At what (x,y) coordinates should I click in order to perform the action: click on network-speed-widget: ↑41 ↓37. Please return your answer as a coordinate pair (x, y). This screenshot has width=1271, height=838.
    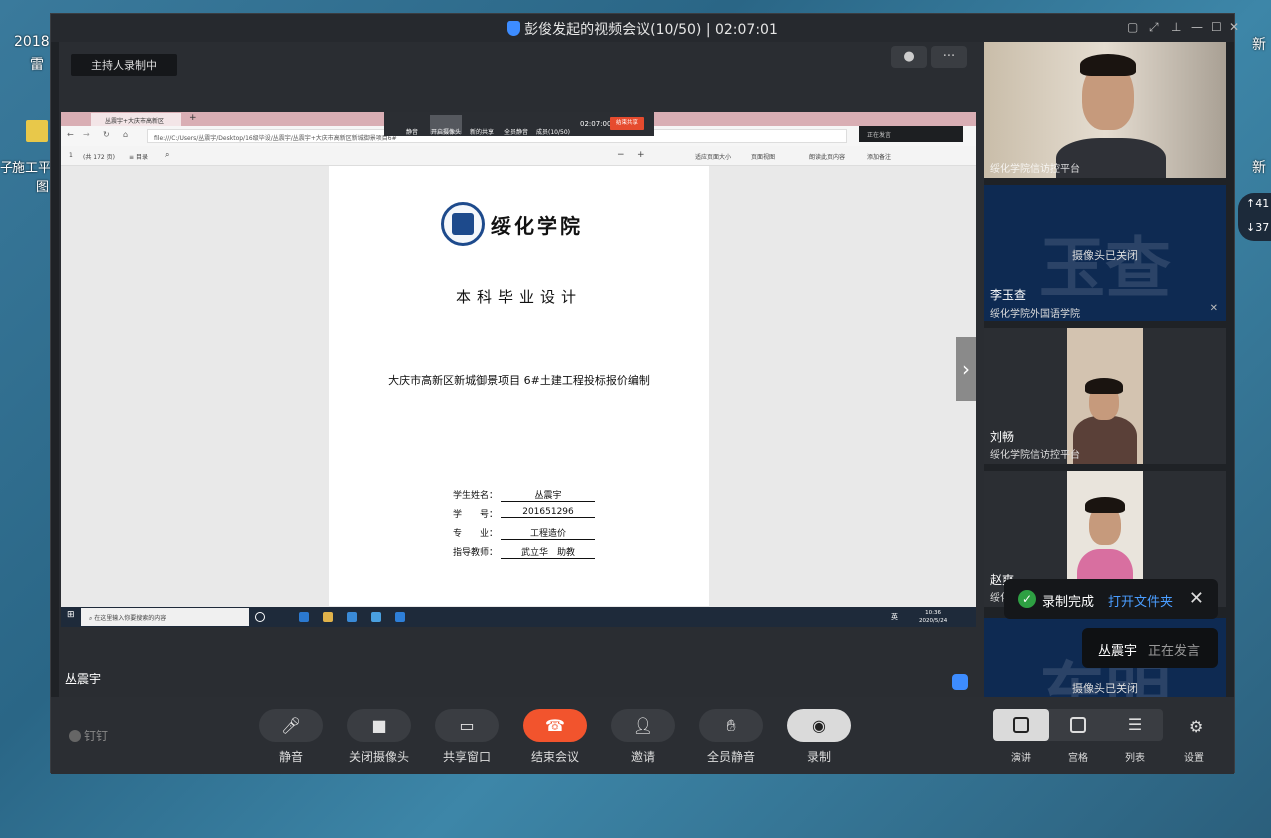
    Looking at the image, I should click on (1254, 217).